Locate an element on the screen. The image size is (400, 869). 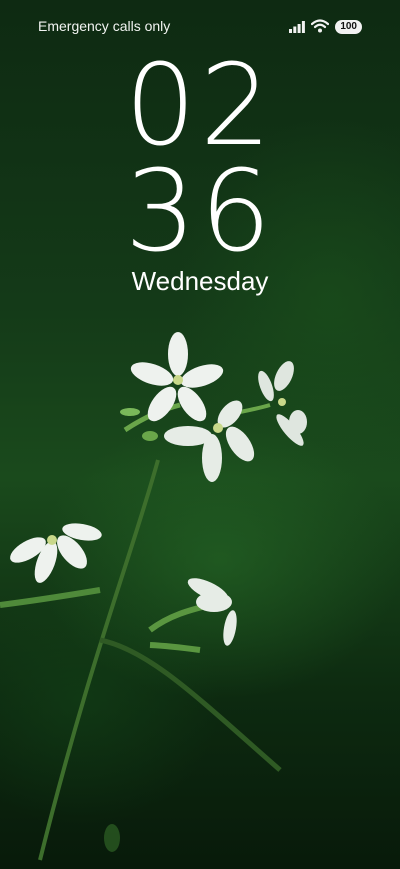
battery-level-badge: 100 is located at coordinates (348, 27).